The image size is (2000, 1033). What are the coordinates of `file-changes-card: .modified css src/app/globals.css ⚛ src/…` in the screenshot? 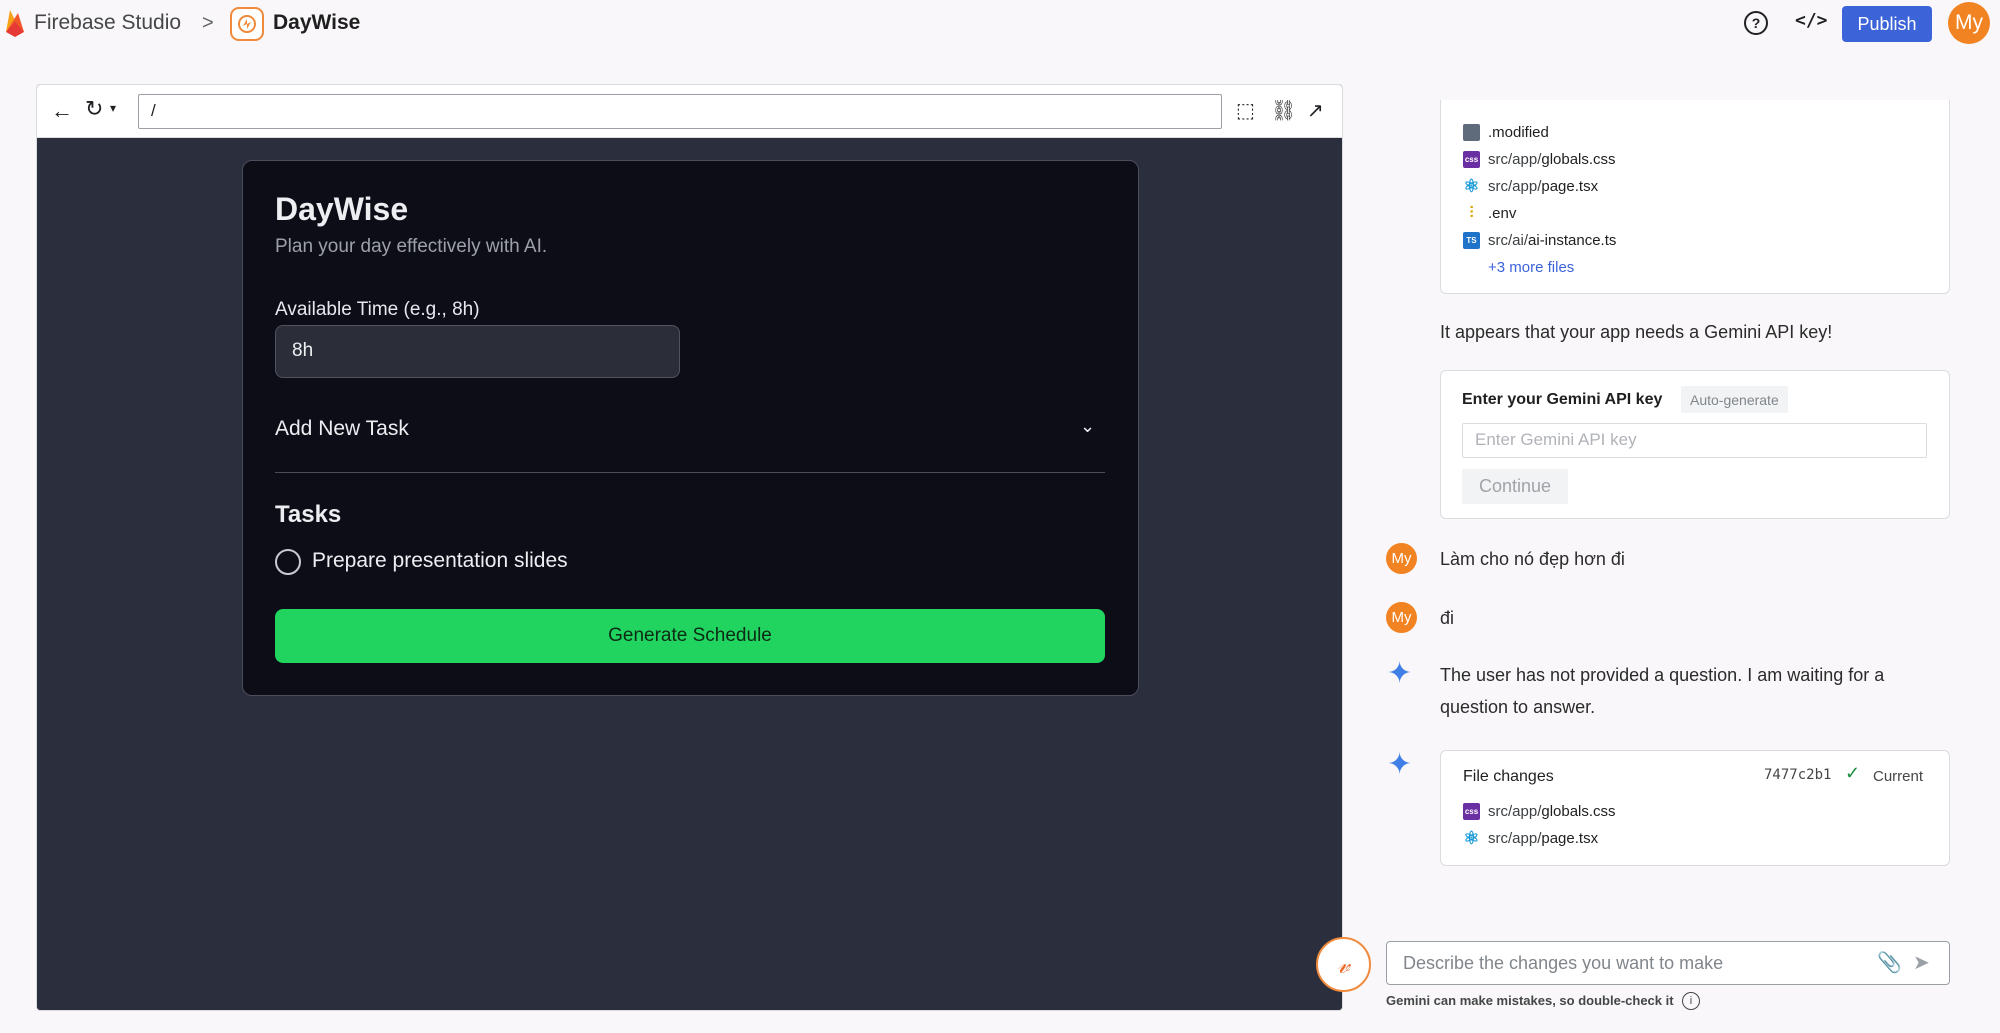 It's located at (1695, 197).